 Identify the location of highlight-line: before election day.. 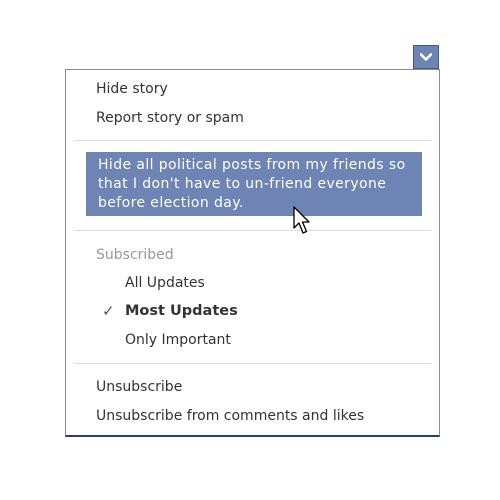
(171, 203).